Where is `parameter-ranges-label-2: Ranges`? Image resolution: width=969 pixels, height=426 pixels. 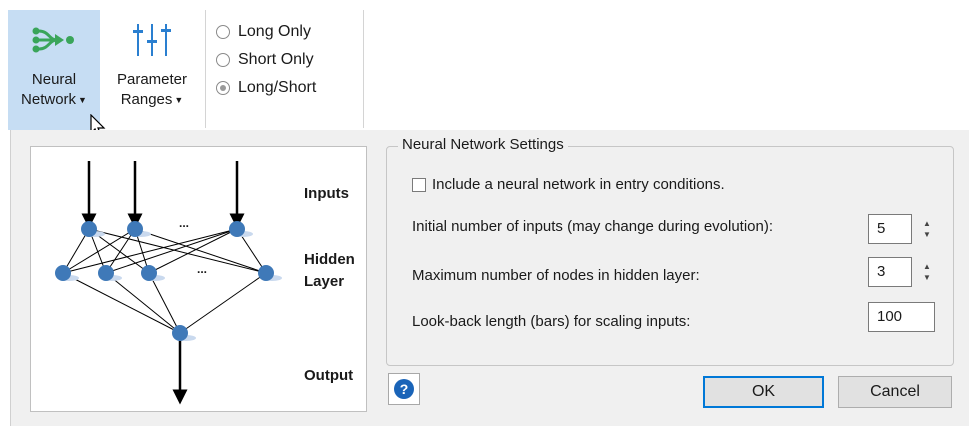
parameter-ranges-label-2: Ranges is located at coordinates (146, 99).